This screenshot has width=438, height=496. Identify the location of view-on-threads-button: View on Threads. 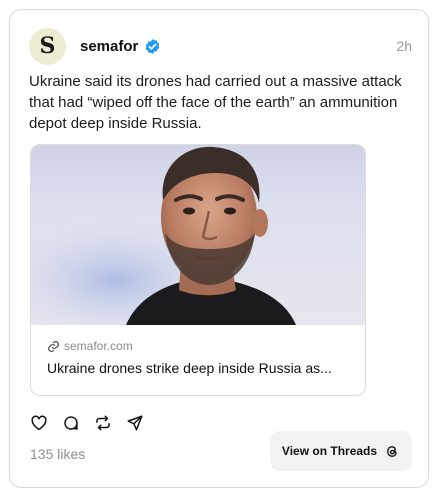
(341, 451).